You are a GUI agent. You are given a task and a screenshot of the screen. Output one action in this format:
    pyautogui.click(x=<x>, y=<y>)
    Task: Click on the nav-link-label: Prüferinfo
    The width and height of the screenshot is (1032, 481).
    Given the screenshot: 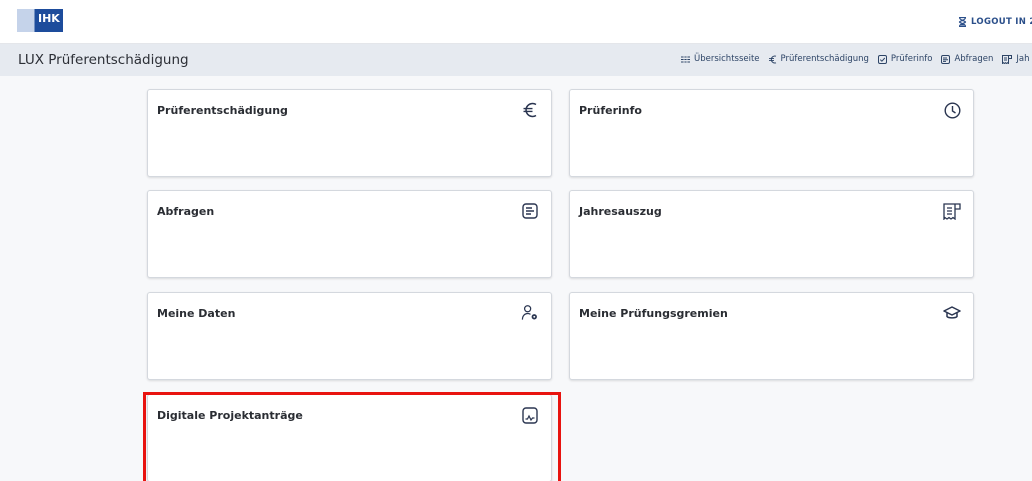 What is the action you would take?
    pyautogui.click(x=911, y=59)
    